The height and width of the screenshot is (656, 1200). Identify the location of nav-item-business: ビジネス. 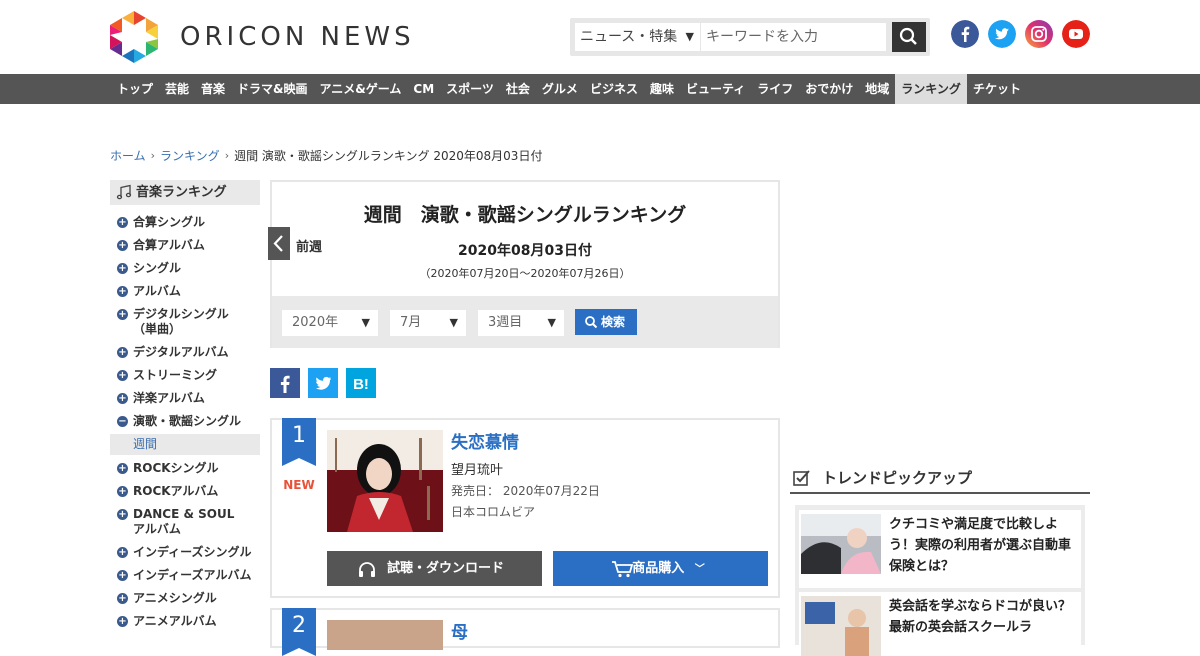
(614, 89).